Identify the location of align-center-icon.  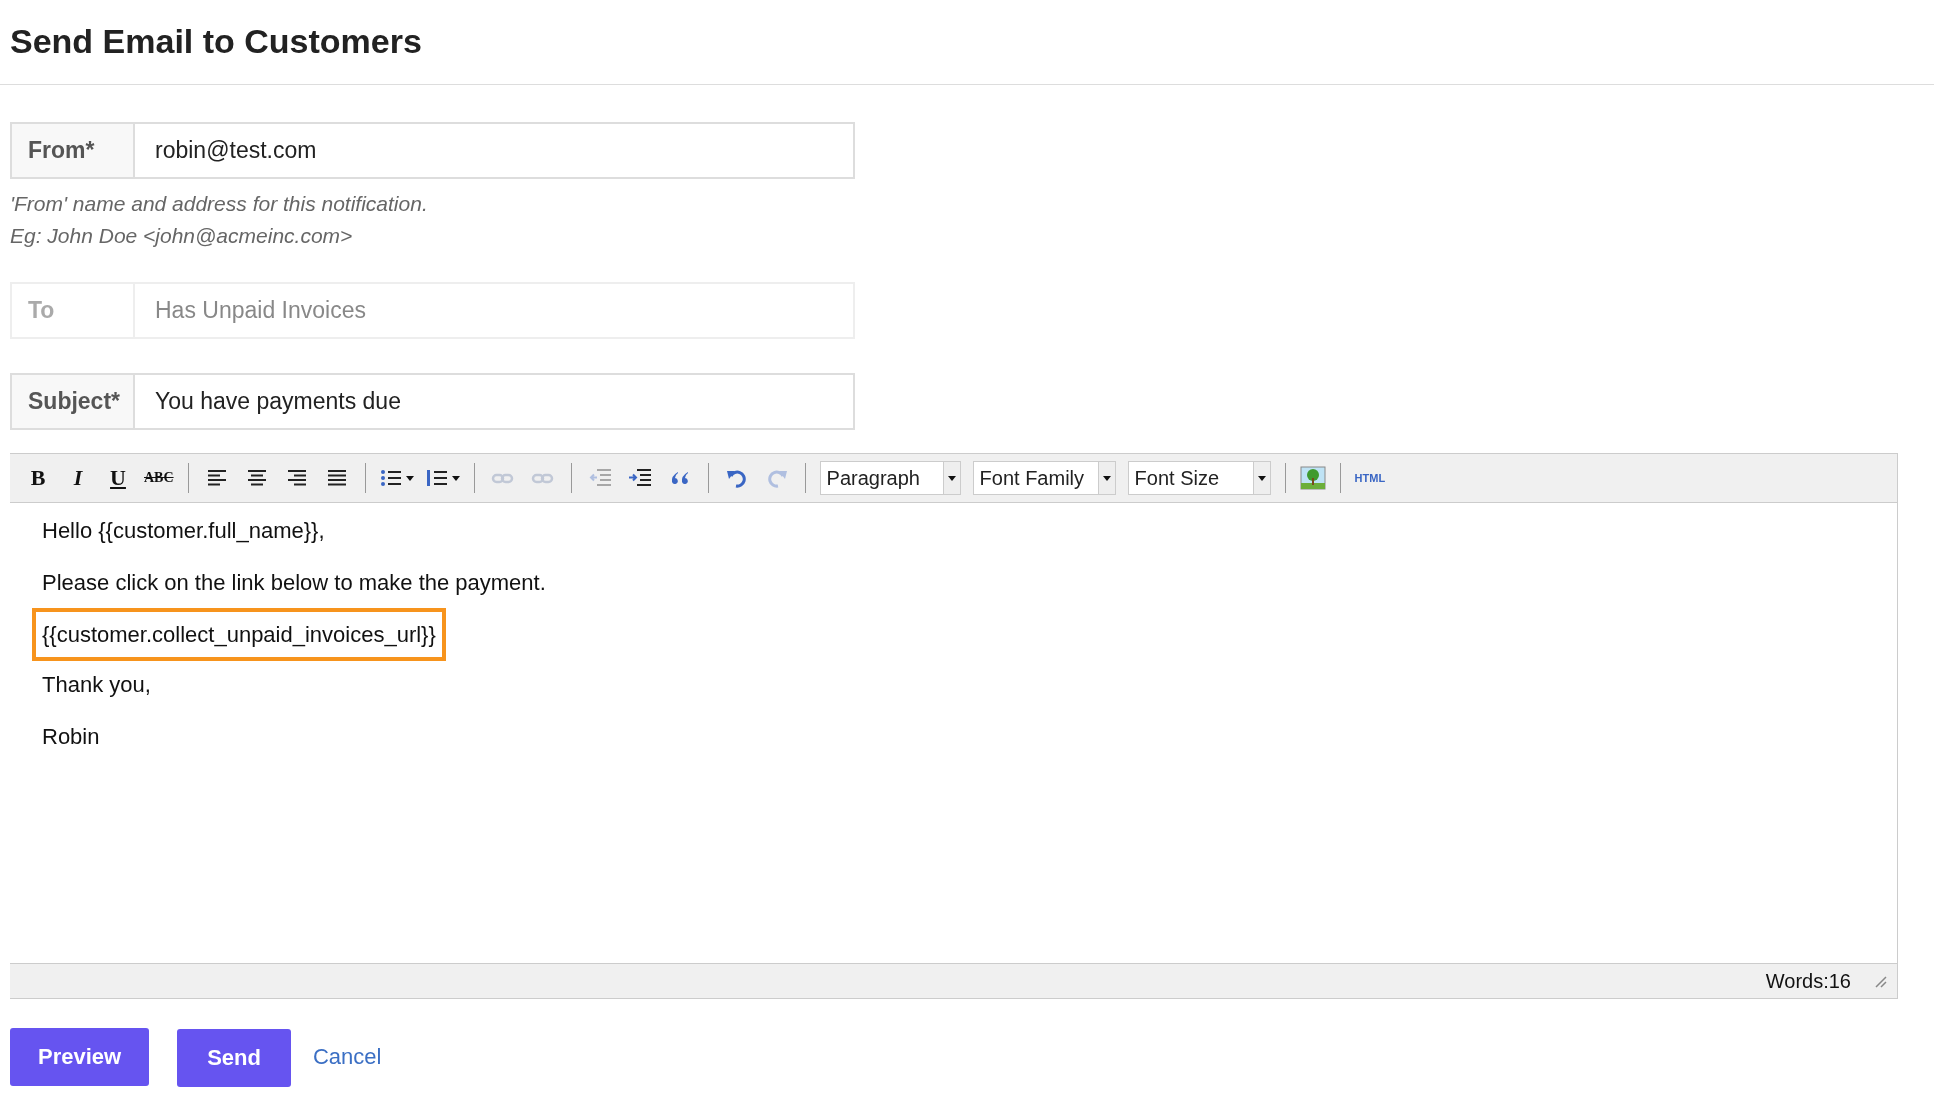
(256, 478).